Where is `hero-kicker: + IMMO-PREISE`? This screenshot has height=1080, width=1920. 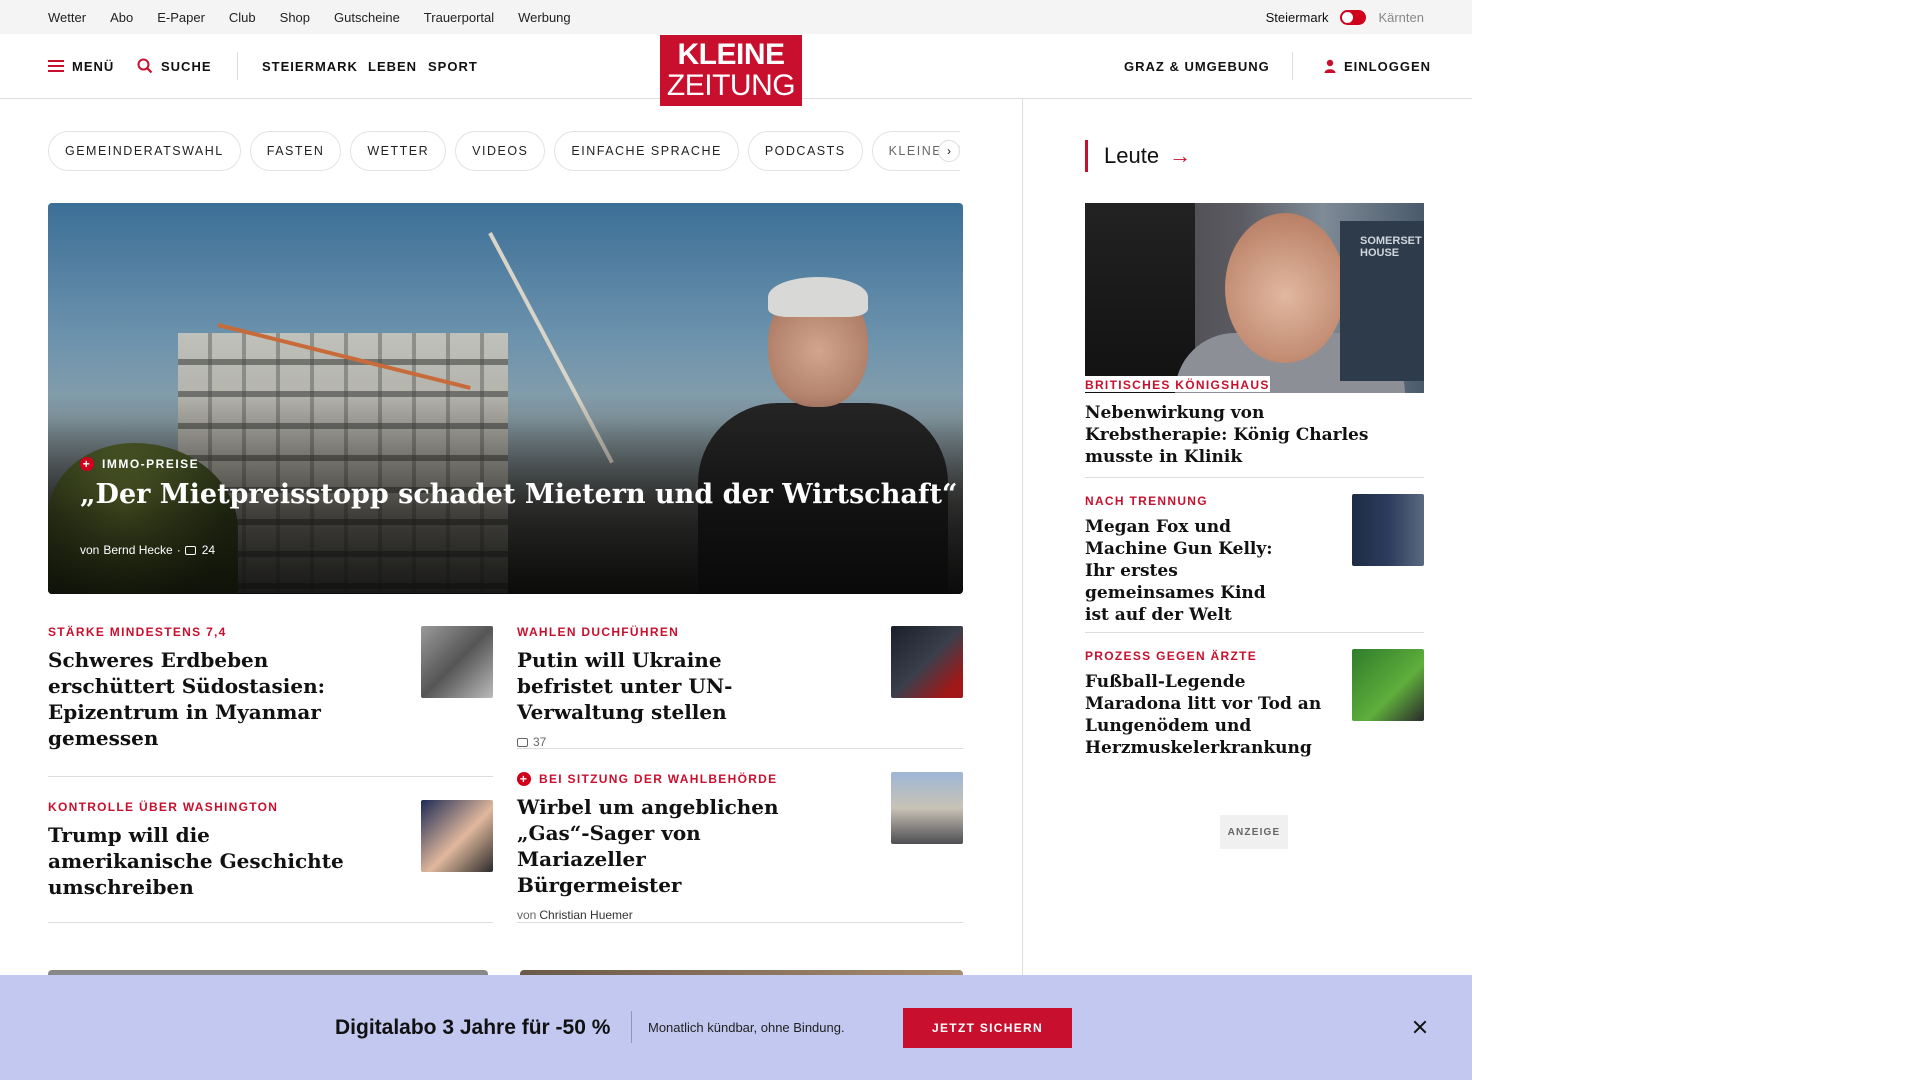 hero-kicker: + IMMO-PREISE is located at coordinates (139, 464).